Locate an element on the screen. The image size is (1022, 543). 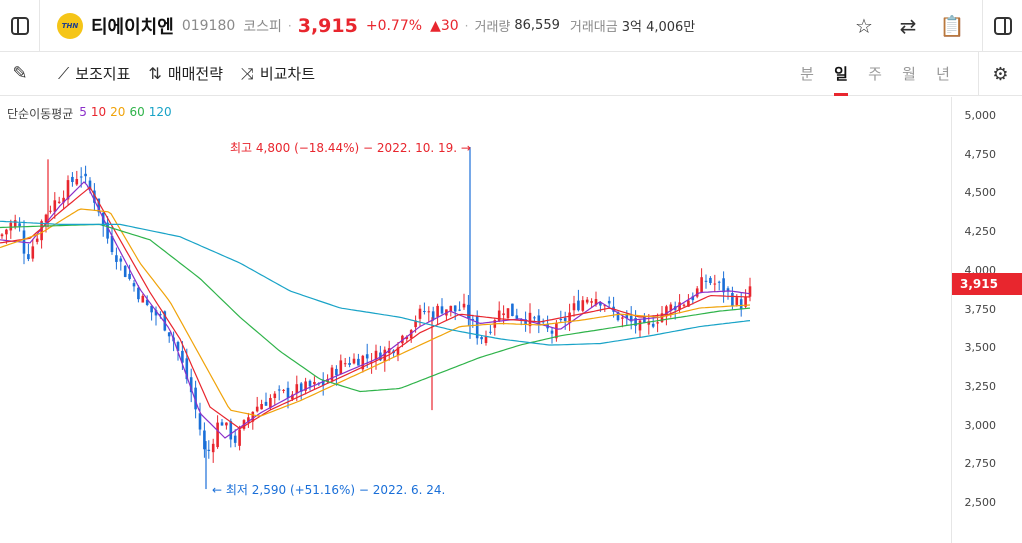
chart-settings-button: ⚙ is located at coordinates (1000, 74).